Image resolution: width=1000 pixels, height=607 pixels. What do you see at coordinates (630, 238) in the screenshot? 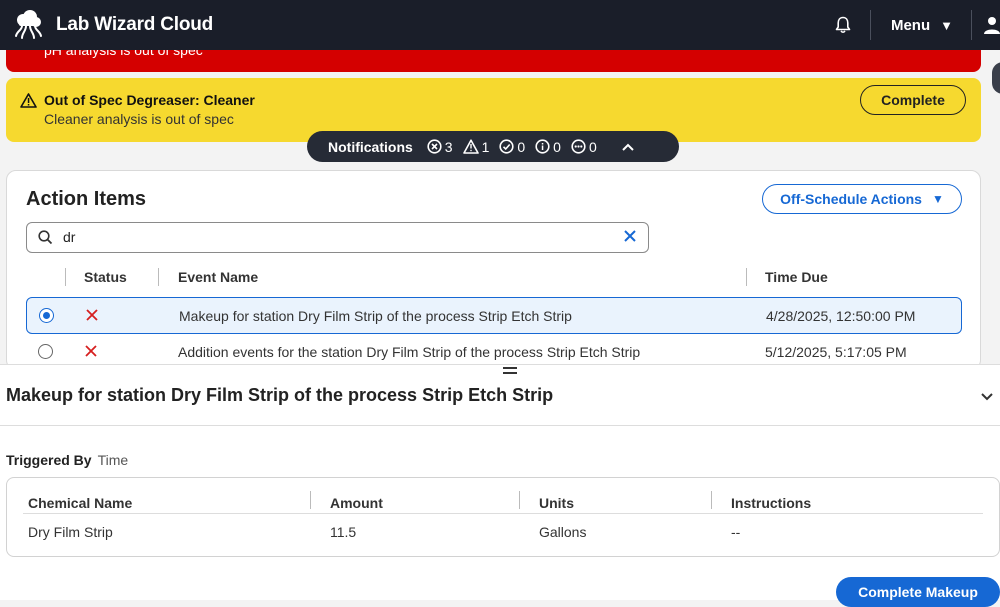
I see `close-icon` at bounding box center [630, 238].